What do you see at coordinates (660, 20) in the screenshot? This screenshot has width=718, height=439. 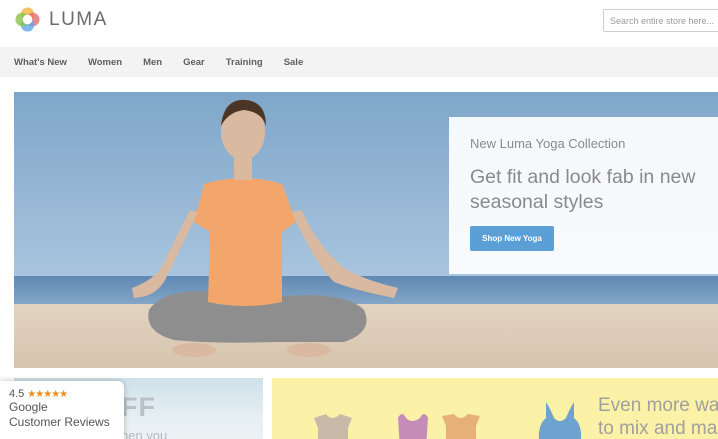 I see `search-input` at bounding box center [660, 20].